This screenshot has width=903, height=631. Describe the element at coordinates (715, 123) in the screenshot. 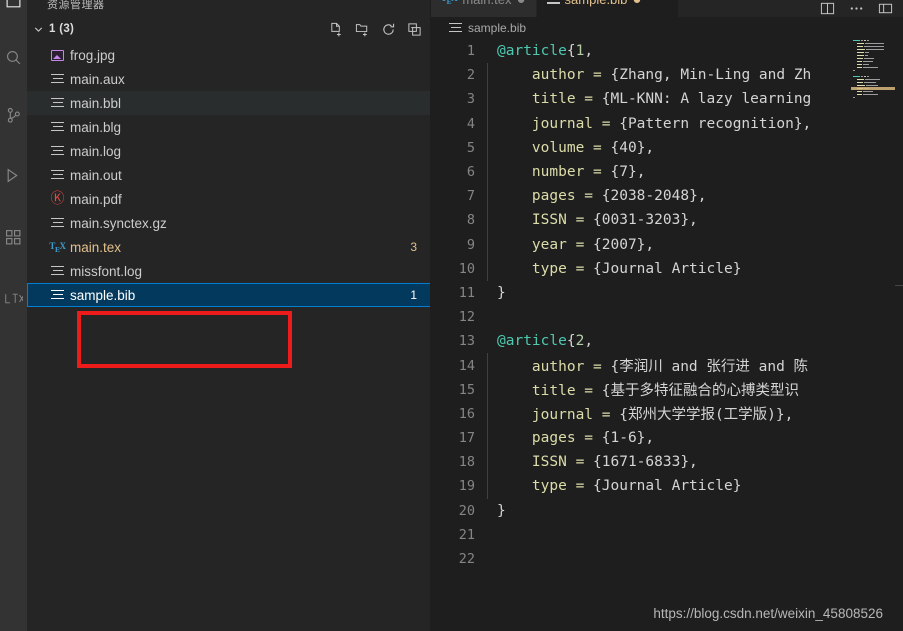

I see `code-token: {Pattern recognition},` at that location.